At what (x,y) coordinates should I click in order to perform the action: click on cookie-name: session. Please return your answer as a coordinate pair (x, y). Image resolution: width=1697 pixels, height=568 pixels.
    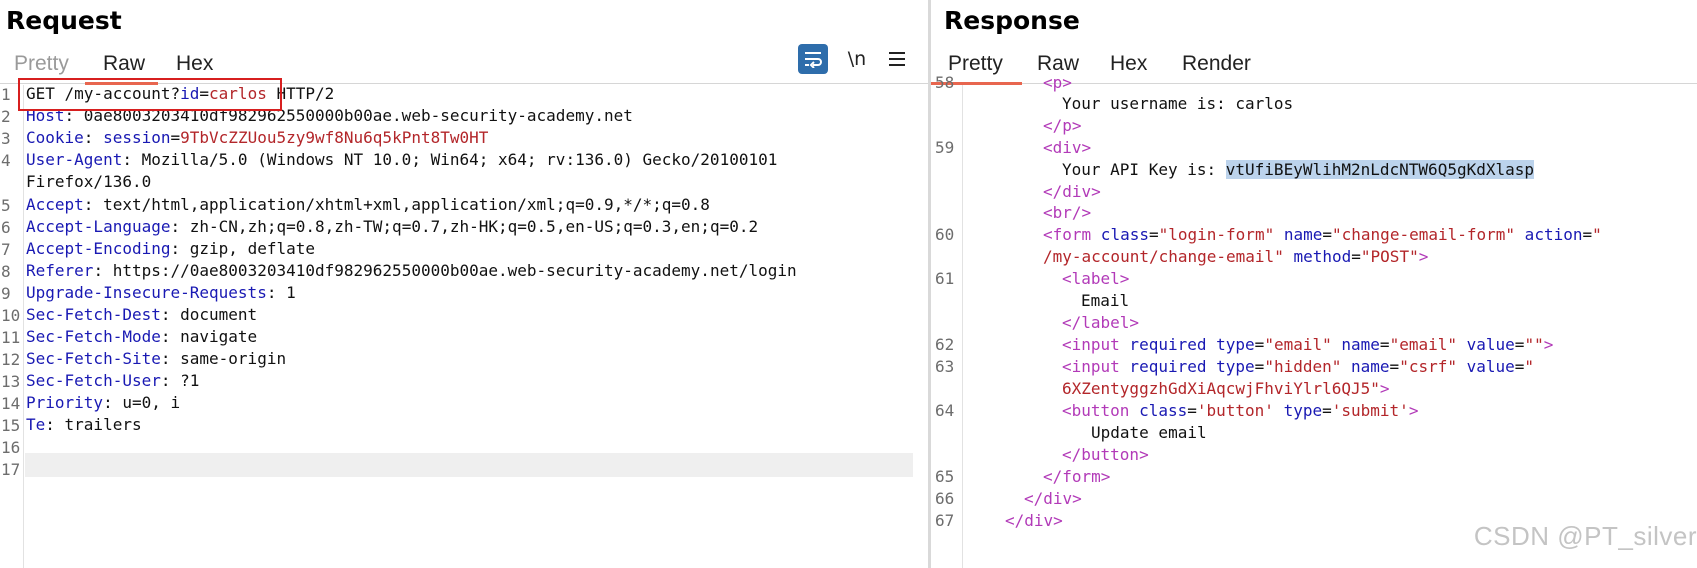
    Looking at the image, I should click on (137, 137).